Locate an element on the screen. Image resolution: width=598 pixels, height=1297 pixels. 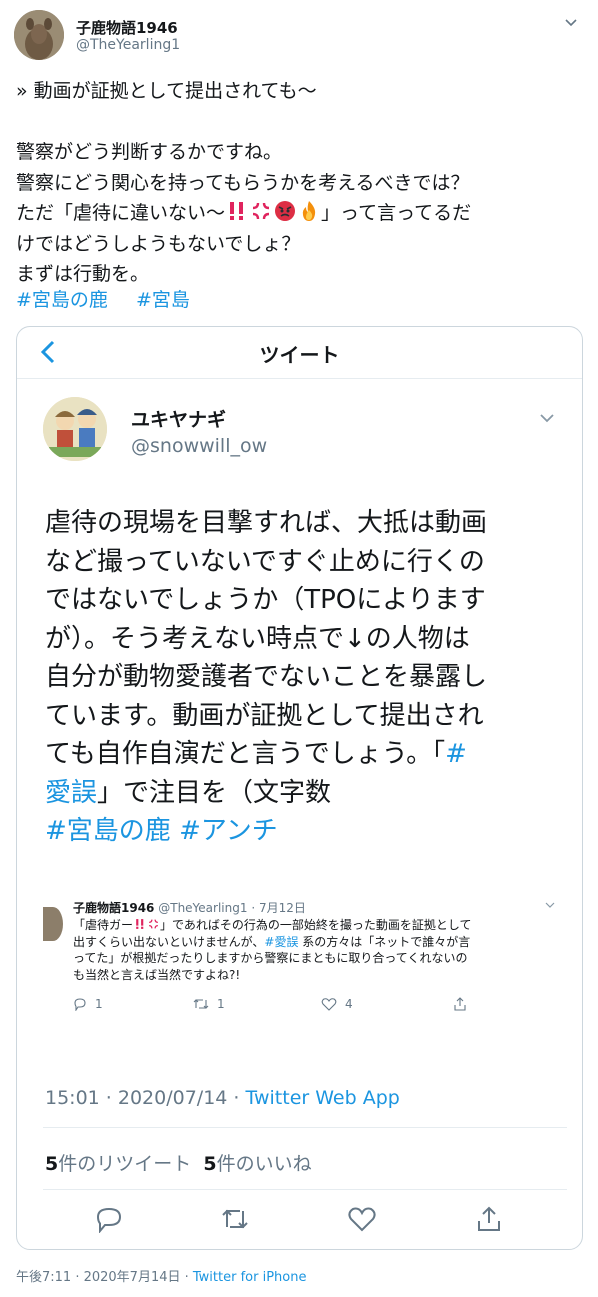
tweet-line: » 動画が証拠として提出されても〜 is located at coordinates (166, 91).